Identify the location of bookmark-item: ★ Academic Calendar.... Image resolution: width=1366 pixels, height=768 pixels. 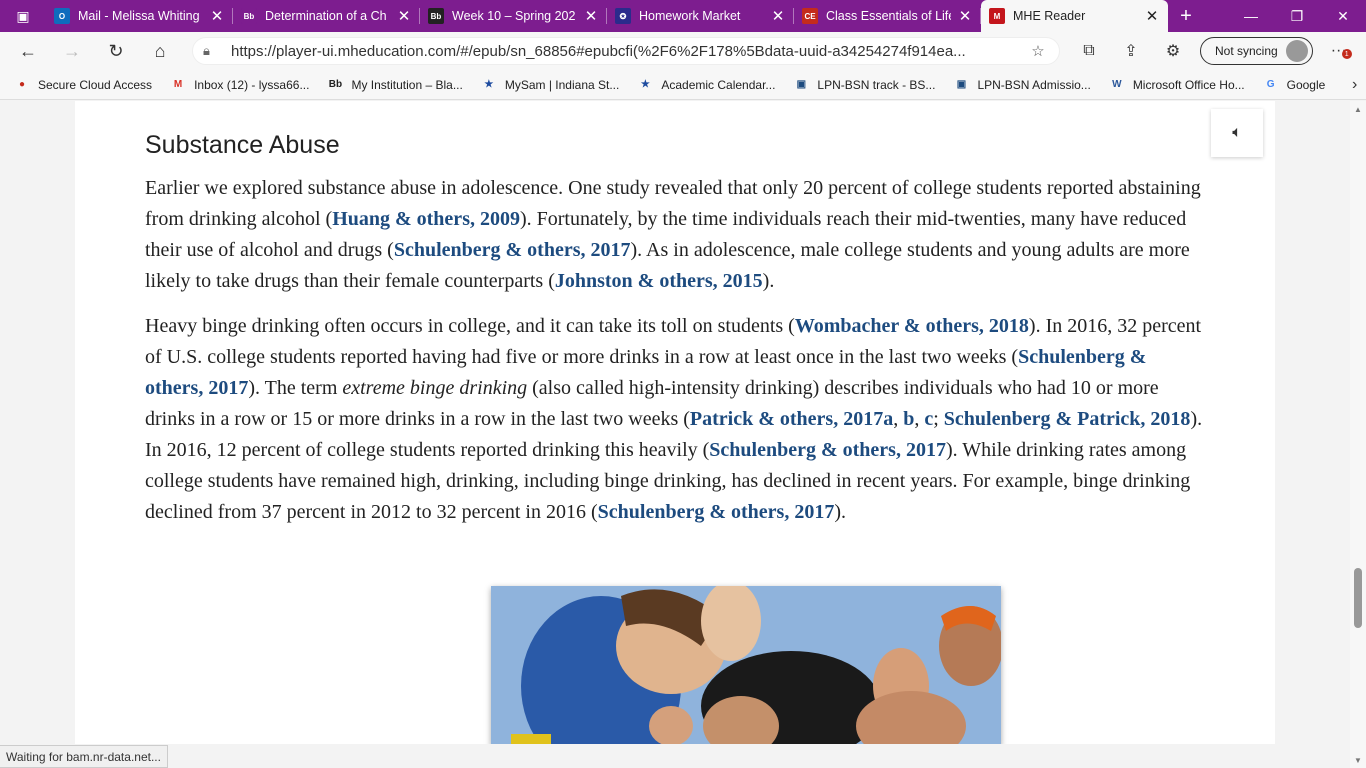
(706, 85).